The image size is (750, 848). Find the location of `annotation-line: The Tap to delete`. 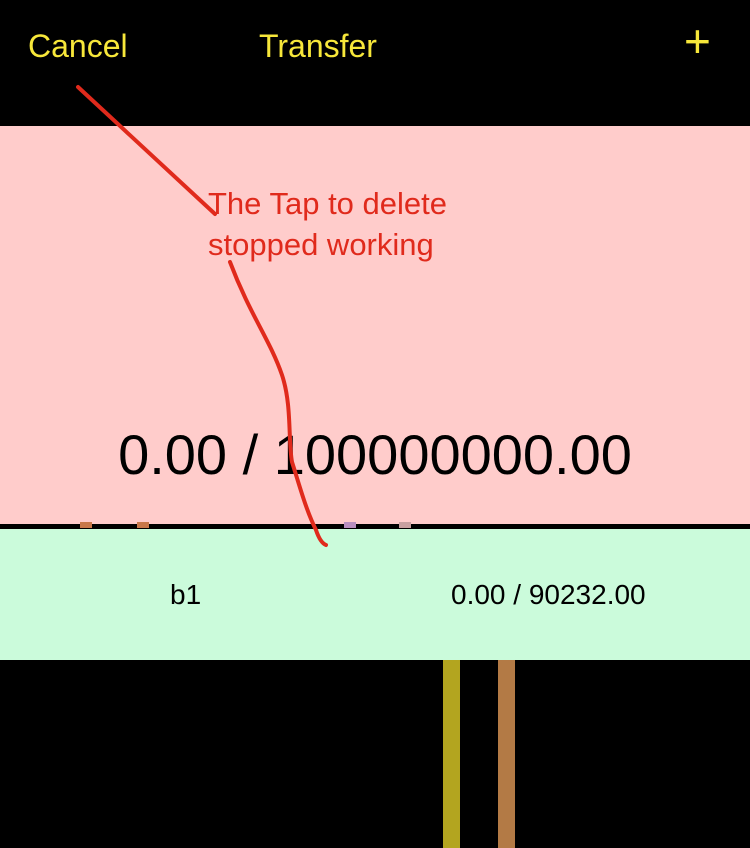

annotation-line: The Tap to delete is located at coordinates (327, 203).